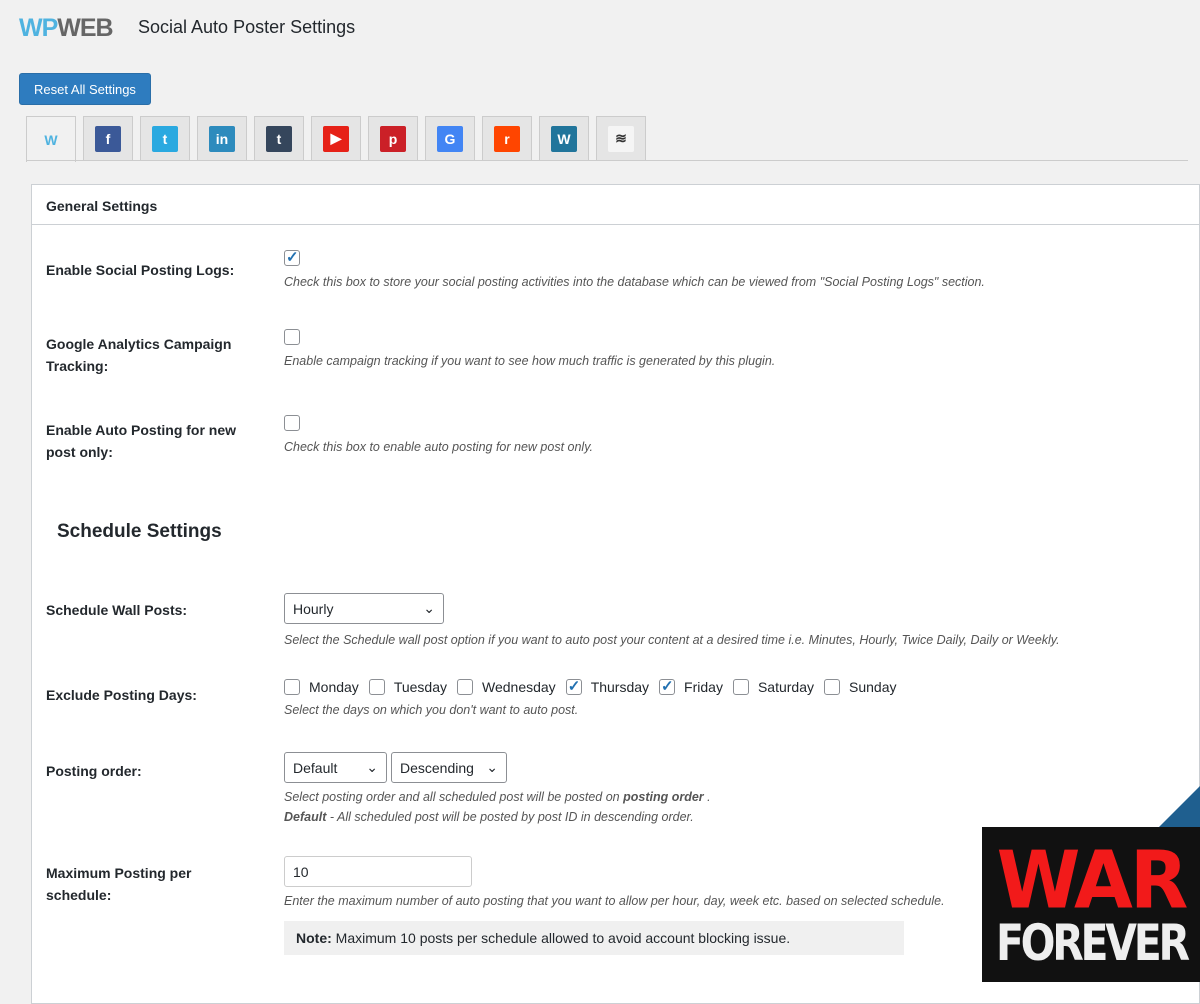 This screenshot has width=1200, height=1004. Describe the element at coordinates (305, 817) in the screenshot. I see `order-desc2-bold: Default` at that location.